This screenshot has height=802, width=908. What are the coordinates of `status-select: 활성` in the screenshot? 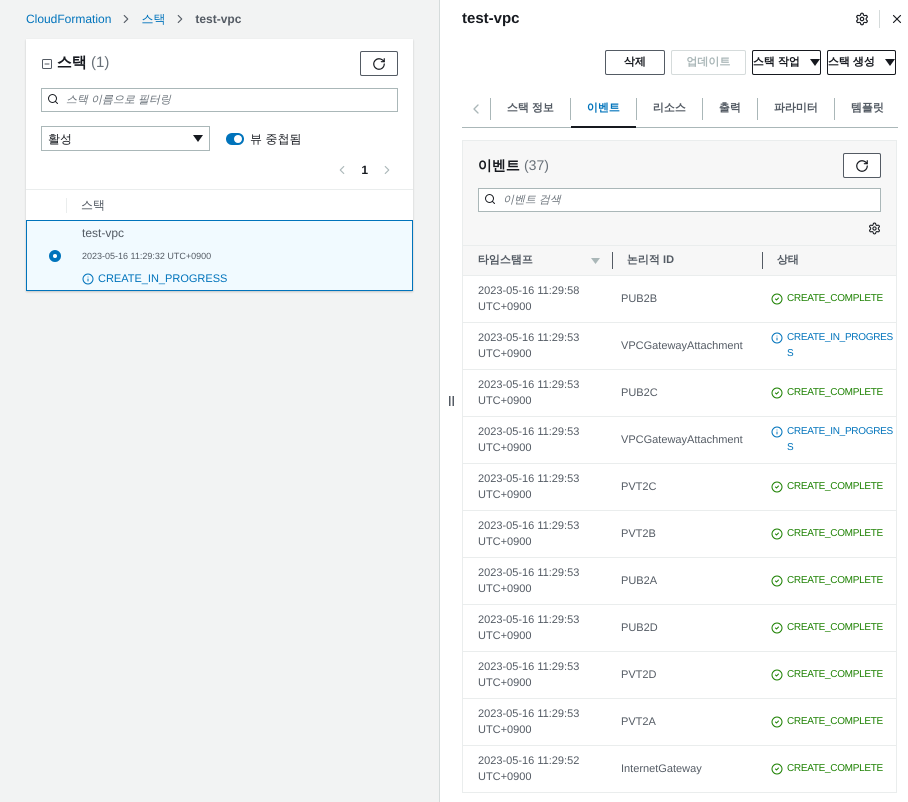 It's located at (125, 138).